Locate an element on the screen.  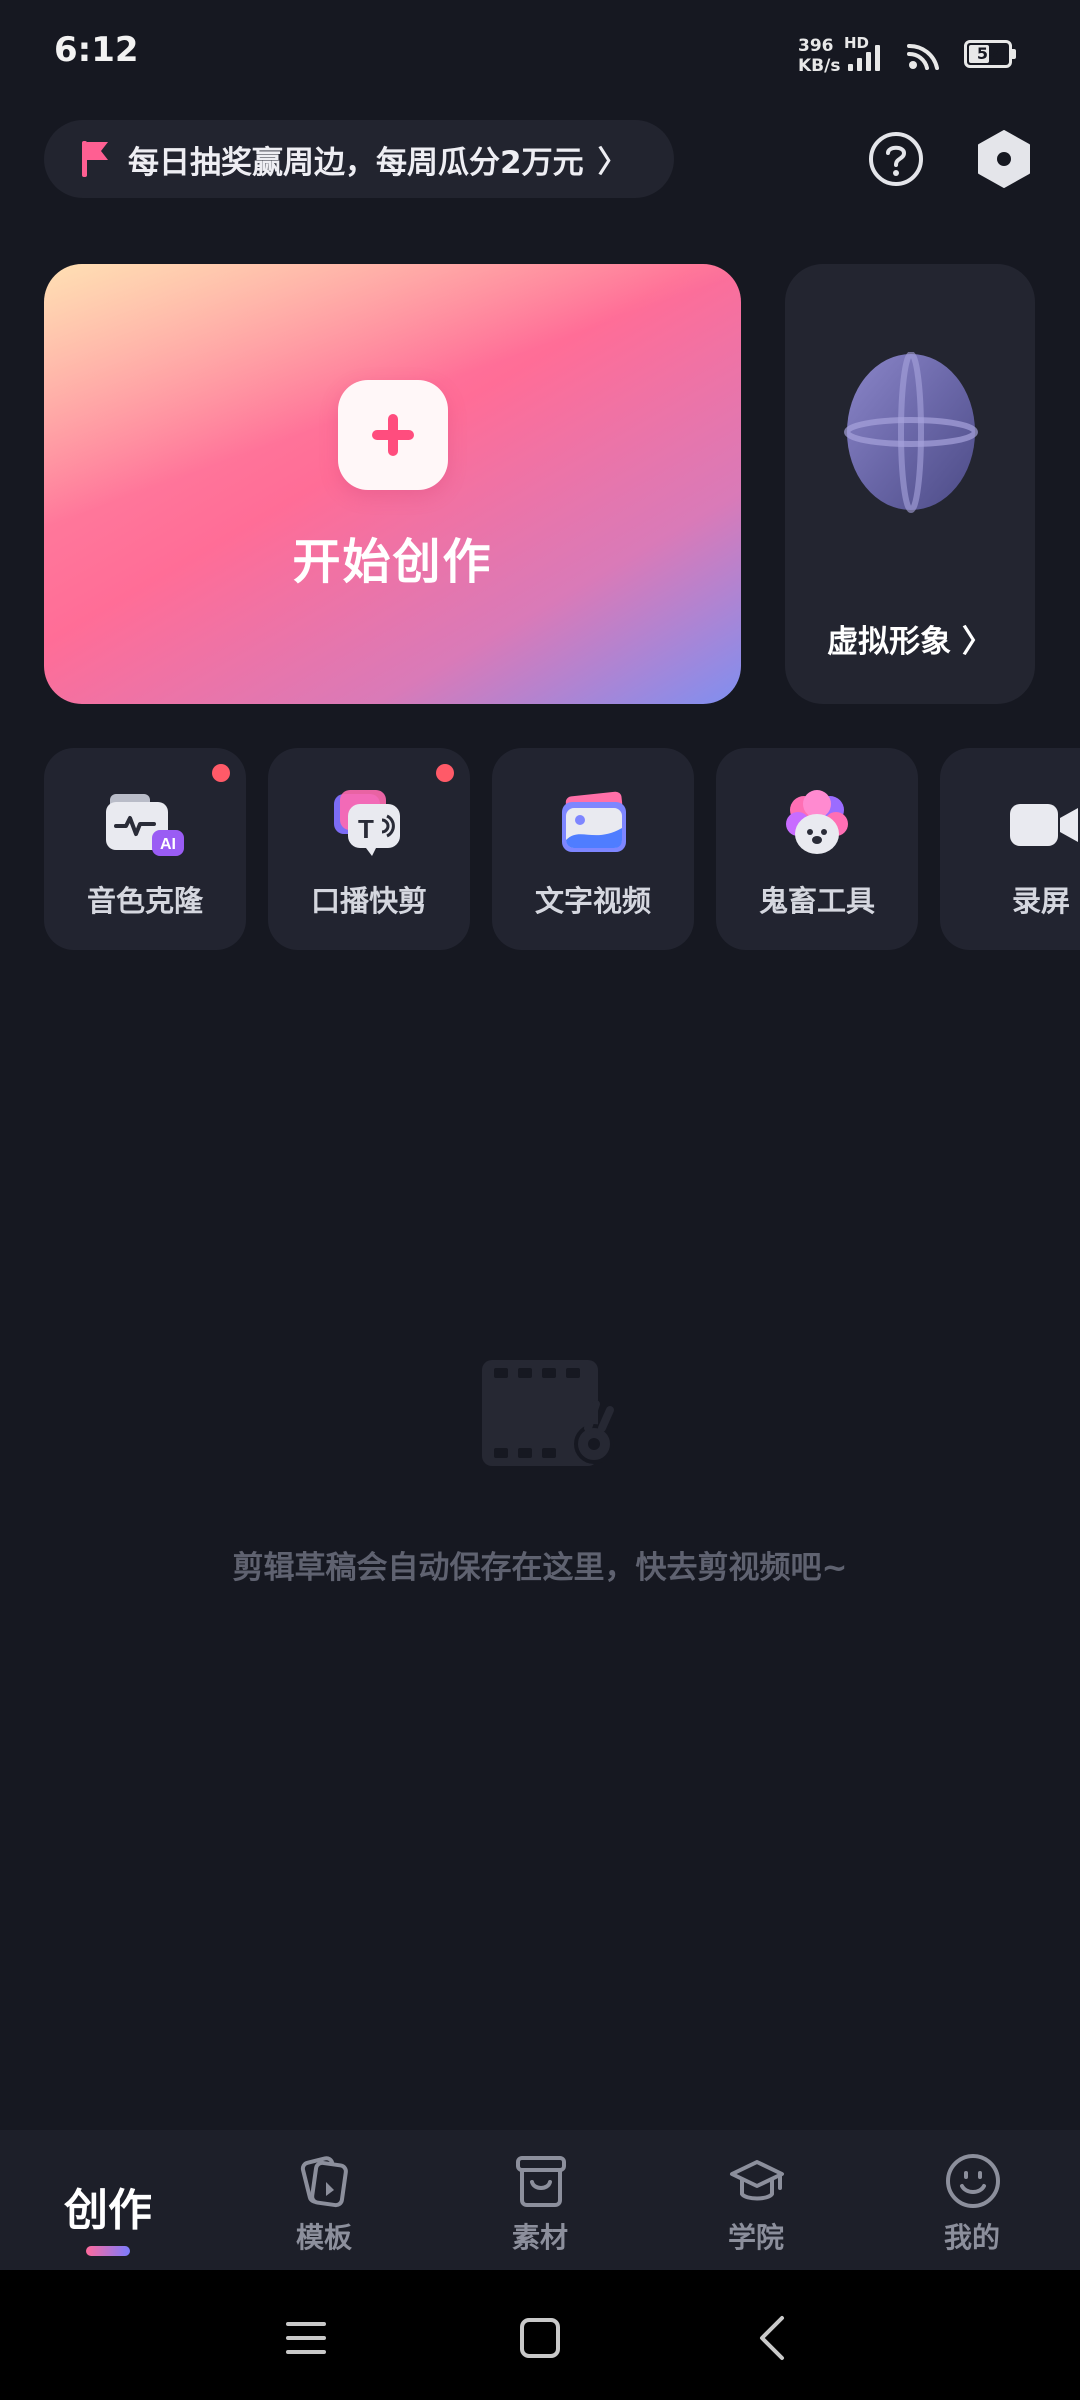
graduation-cap-icon is located at coordinates (757, 2180).